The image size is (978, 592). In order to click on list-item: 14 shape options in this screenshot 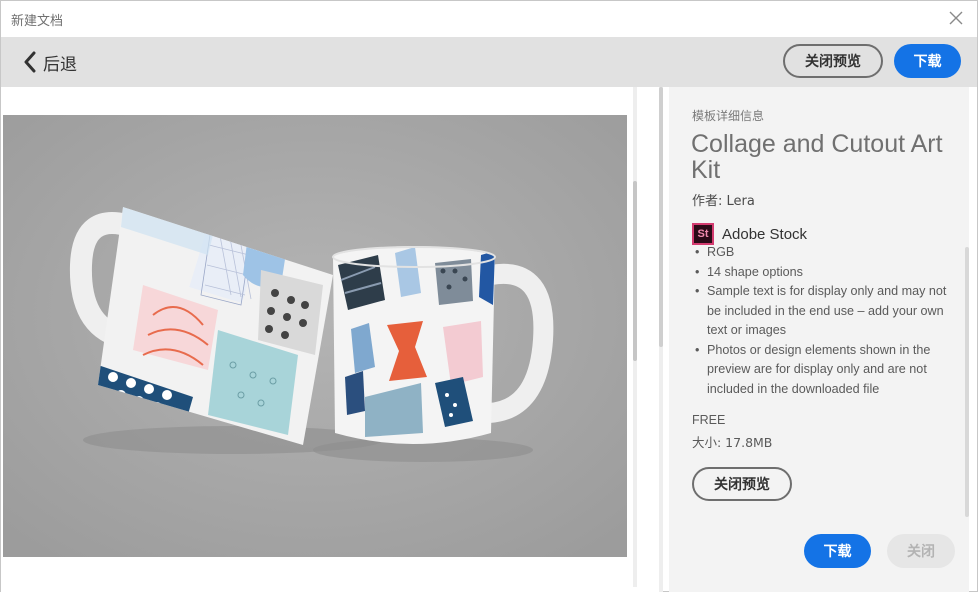, I will do `click(825, 273)`.